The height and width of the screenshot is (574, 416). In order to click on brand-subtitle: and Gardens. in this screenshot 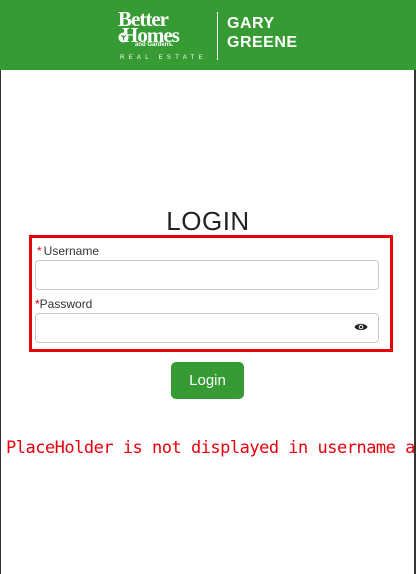, I will do `click(154, 45)`.